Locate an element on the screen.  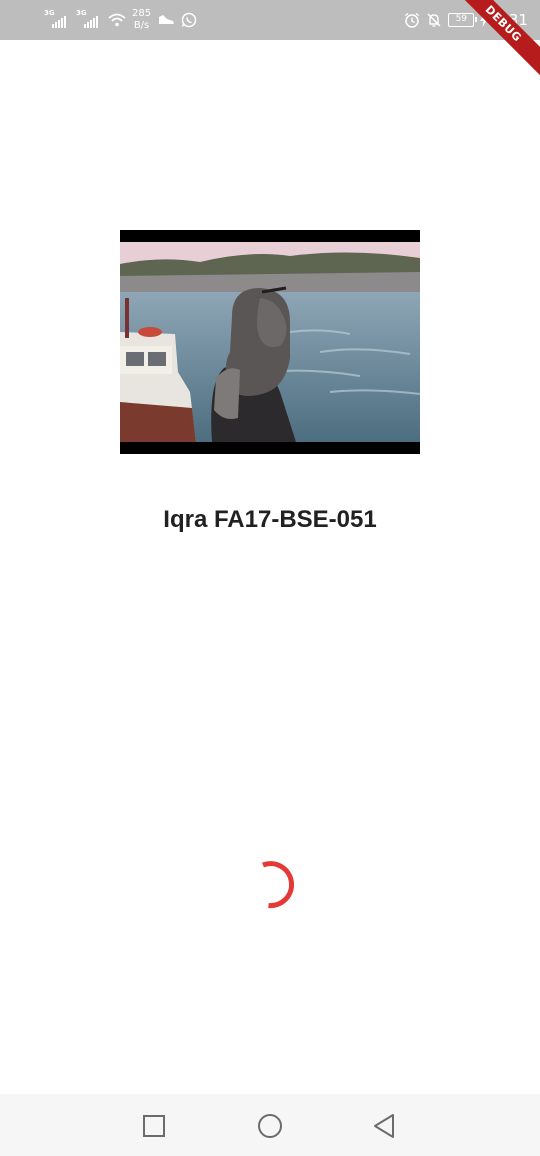
page-title: Iqra FA17-BSE-051 is located at coordinates (270, 519).